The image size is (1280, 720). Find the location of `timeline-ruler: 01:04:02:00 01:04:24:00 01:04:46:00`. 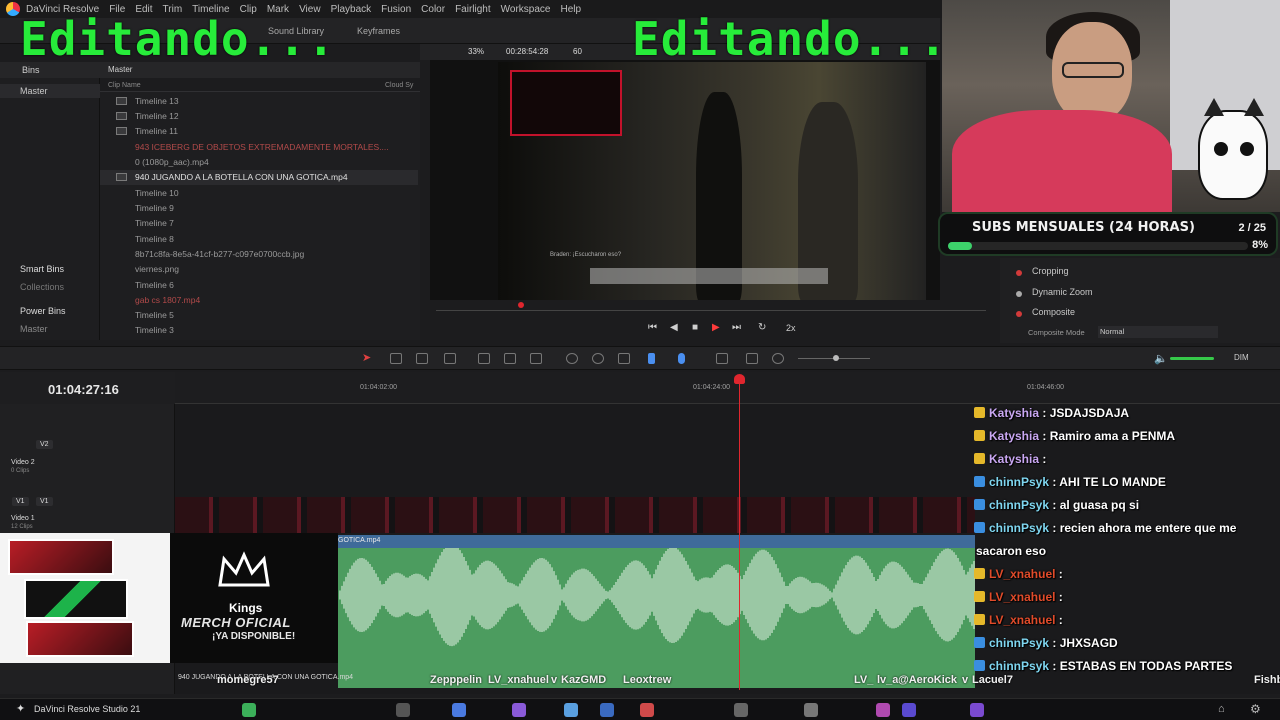

timeline-ruler: 01:04:02:00 01:04:24:00 01:04:46:00 is located at coordinates (727, 388).